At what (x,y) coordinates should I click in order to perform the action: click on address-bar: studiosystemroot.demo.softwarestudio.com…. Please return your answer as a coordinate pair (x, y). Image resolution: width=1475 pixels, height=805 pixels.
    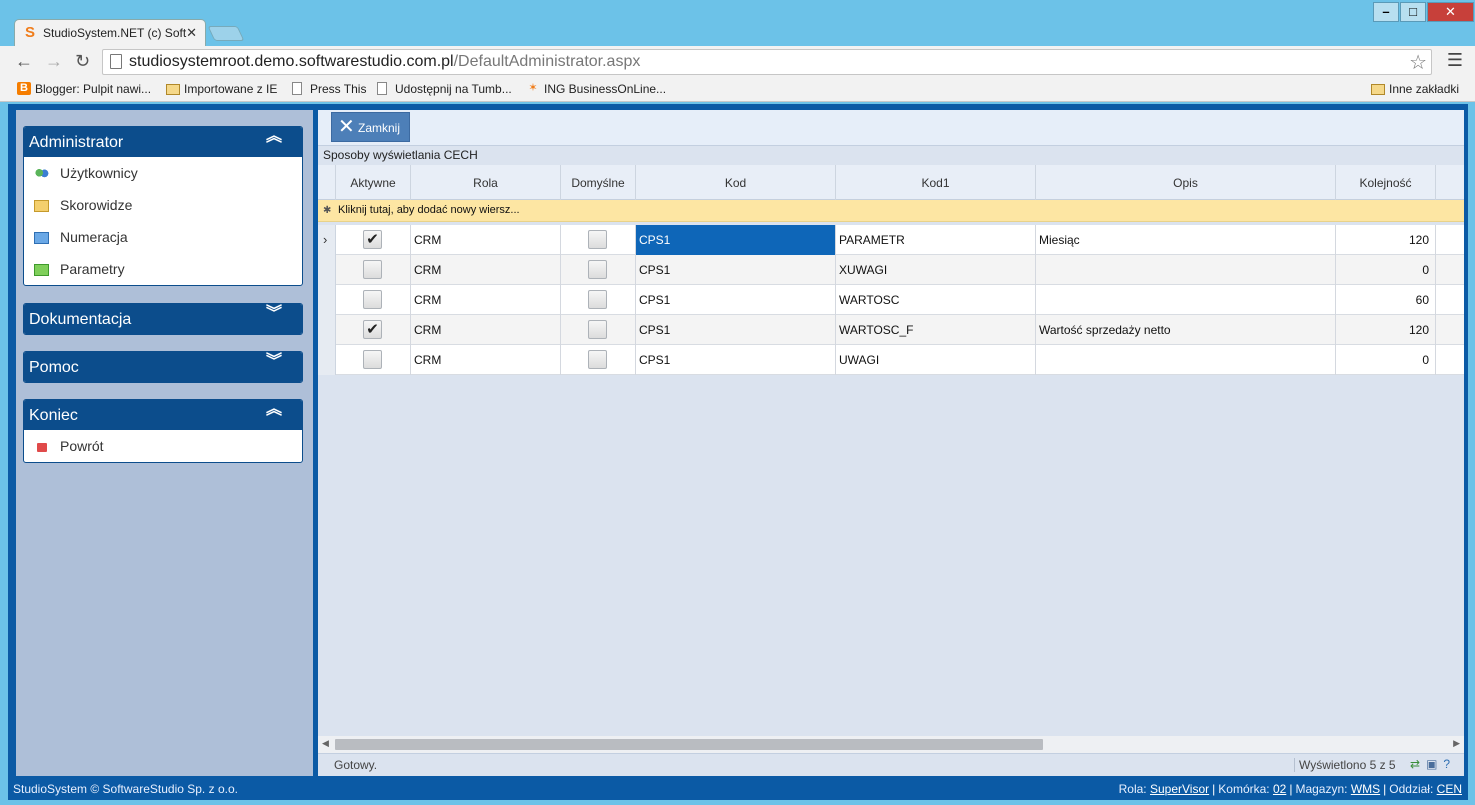
    Looking at the image, I should click on (767, 62).